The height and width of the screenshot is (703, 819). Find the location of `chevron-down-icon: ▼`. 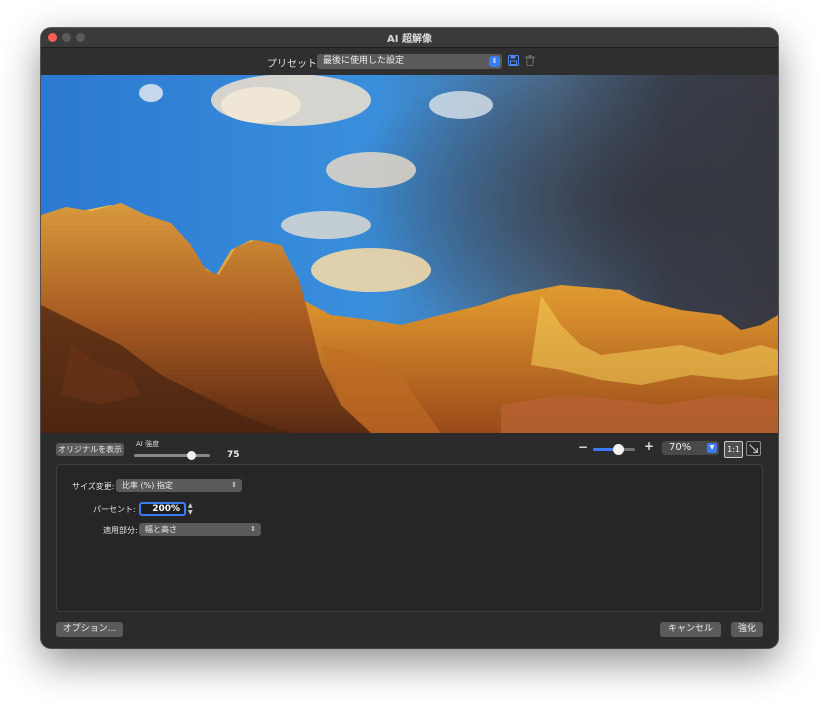

chevron-down-icon: ▼ is located at coordinates (712, 448).